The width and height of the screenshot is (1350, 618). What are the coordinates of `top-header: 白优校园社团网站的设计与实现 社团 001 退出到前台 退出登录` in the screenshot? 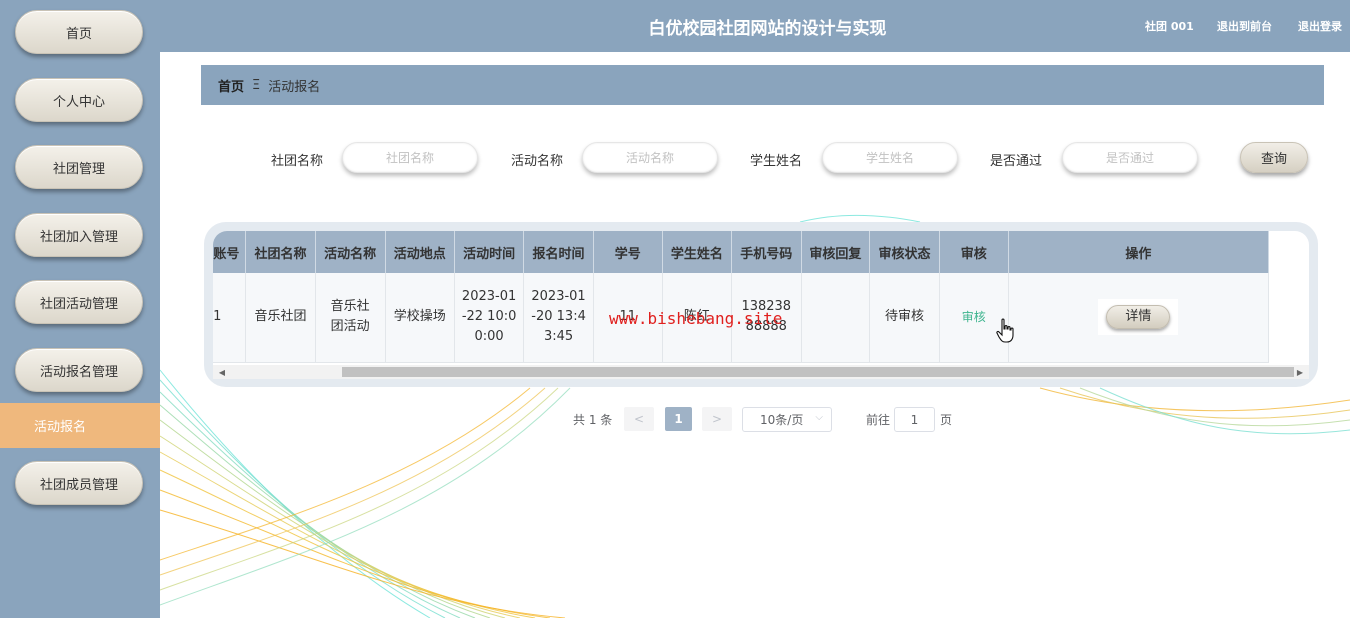 It's located at (755, 26).